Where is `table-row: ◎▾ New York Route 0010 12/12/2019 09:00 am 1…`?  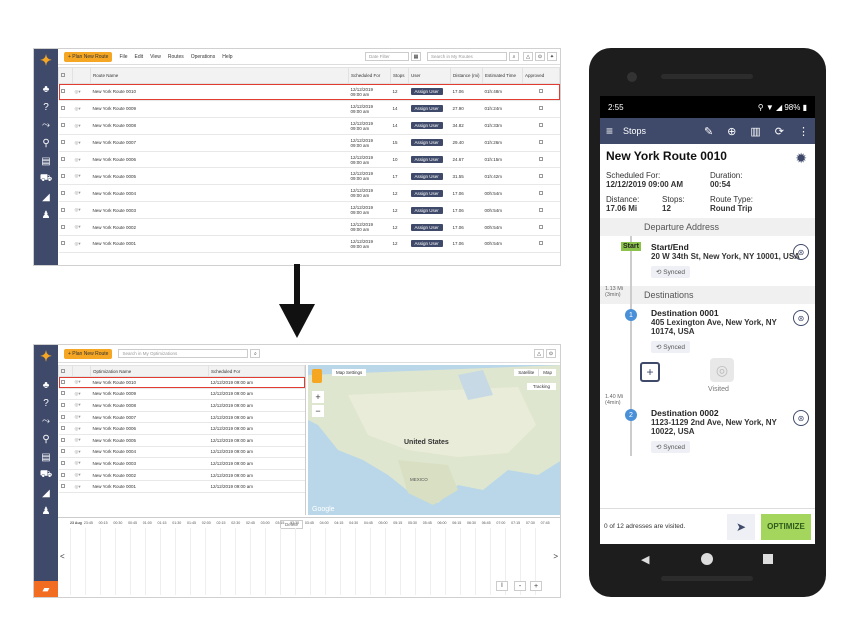 table-row: ◎▾ New York Route 0010 12/12/2019 09:00 am 1… is located at coordinates (309, 92).